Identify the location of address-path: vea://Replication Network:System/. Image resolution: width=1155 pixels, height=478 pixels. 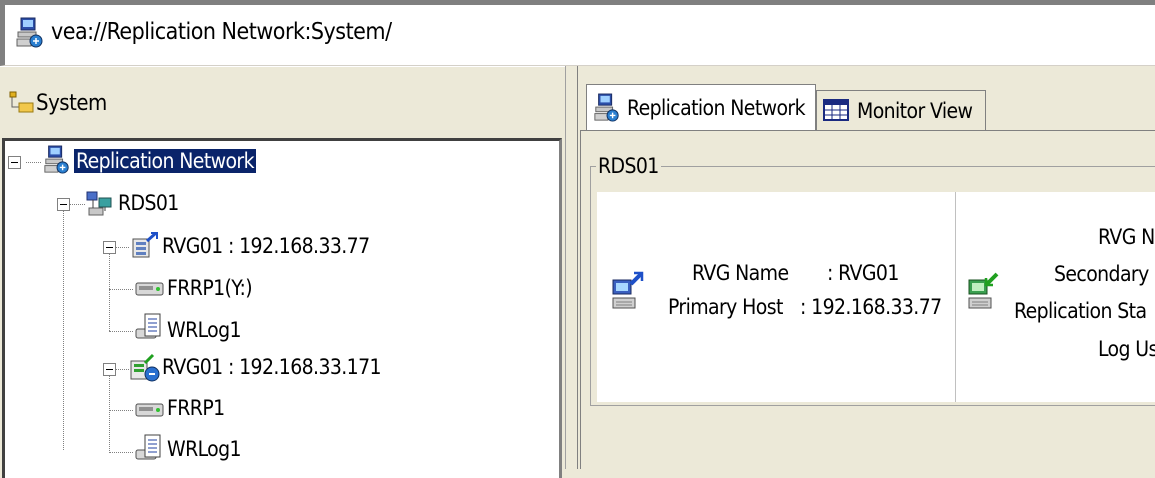
(221, 32).